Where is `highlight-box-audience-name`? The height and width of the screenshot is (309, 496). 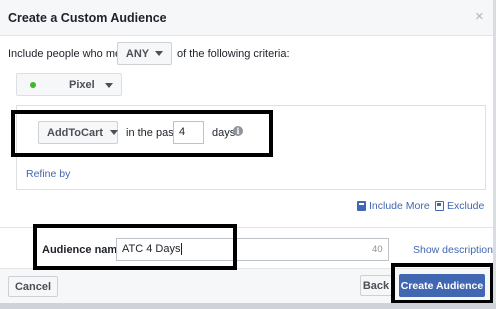 highlight-box-audience-name is located at coordinates (135, 247).